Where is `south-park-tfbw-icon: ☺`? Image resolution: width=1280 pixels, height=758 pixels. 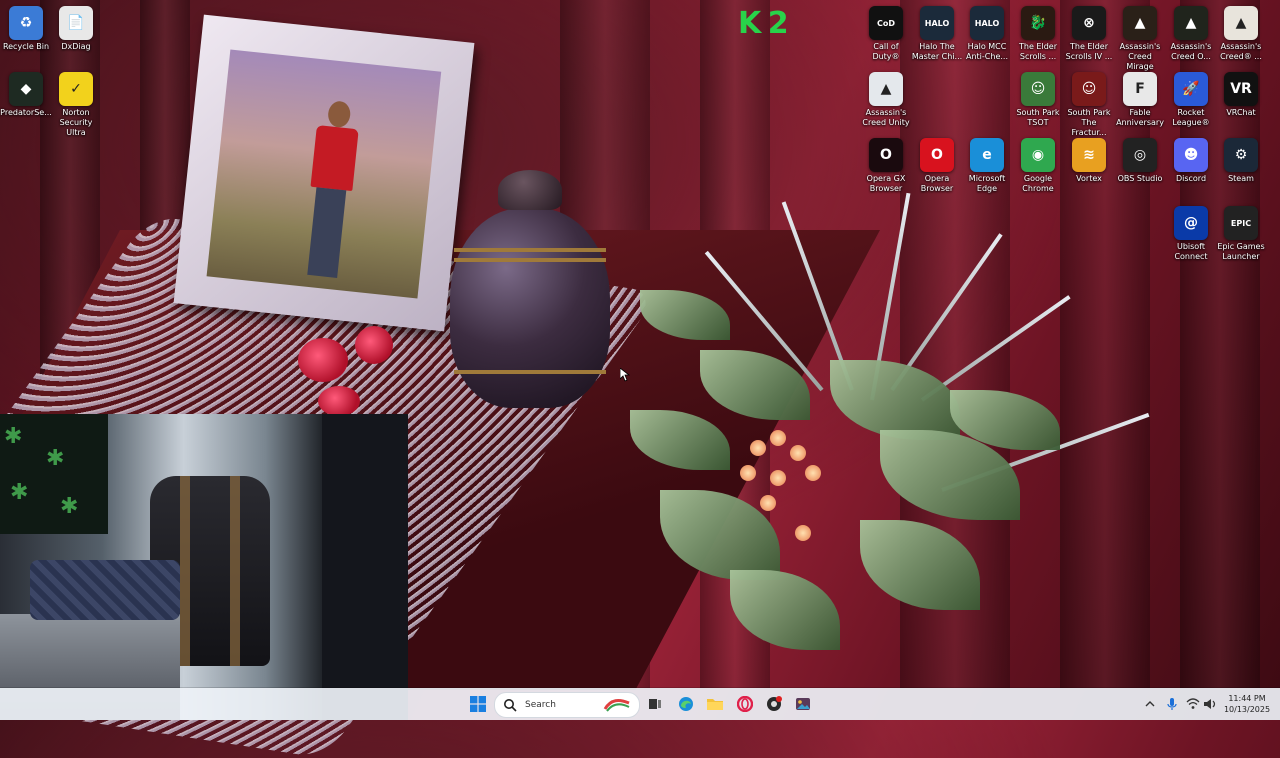
south-park-tfbw-icon: ☺ is located at coordinates (1089, 89).